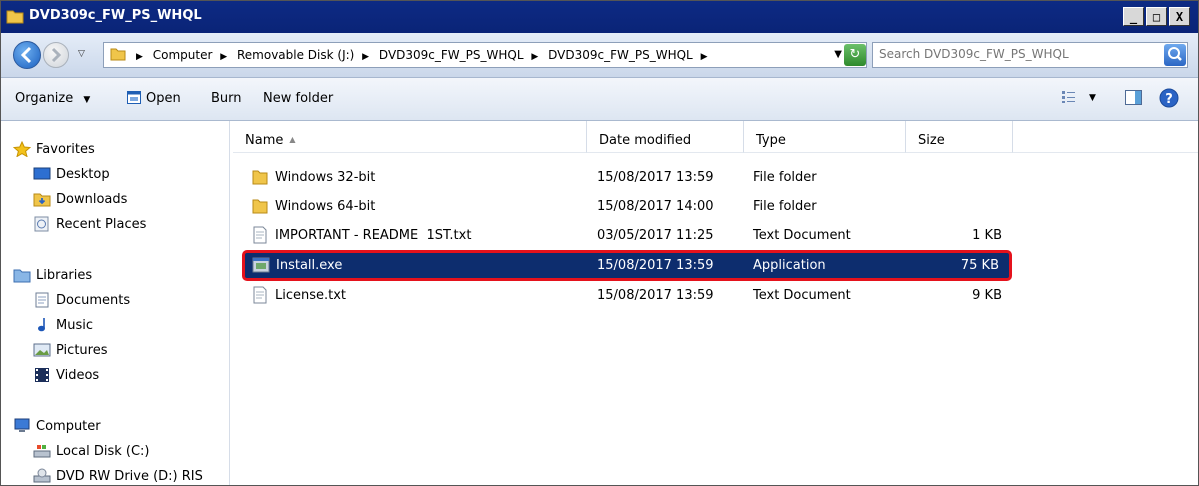  I want to click on search-icon, so click(1175, 55).